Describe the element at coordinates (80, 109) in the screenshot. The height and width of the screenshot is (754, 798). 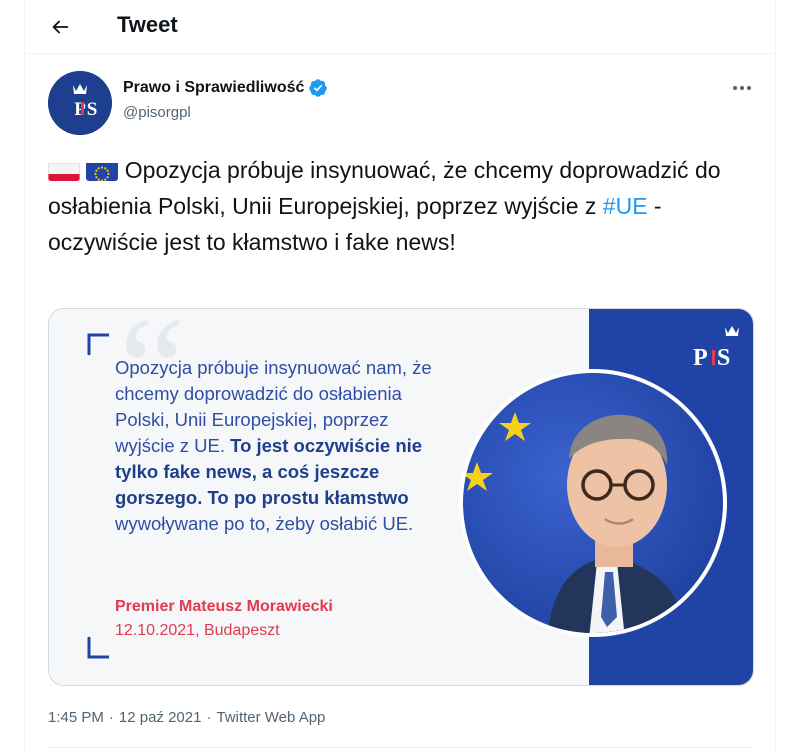
I see `svg-text: P` at that location.